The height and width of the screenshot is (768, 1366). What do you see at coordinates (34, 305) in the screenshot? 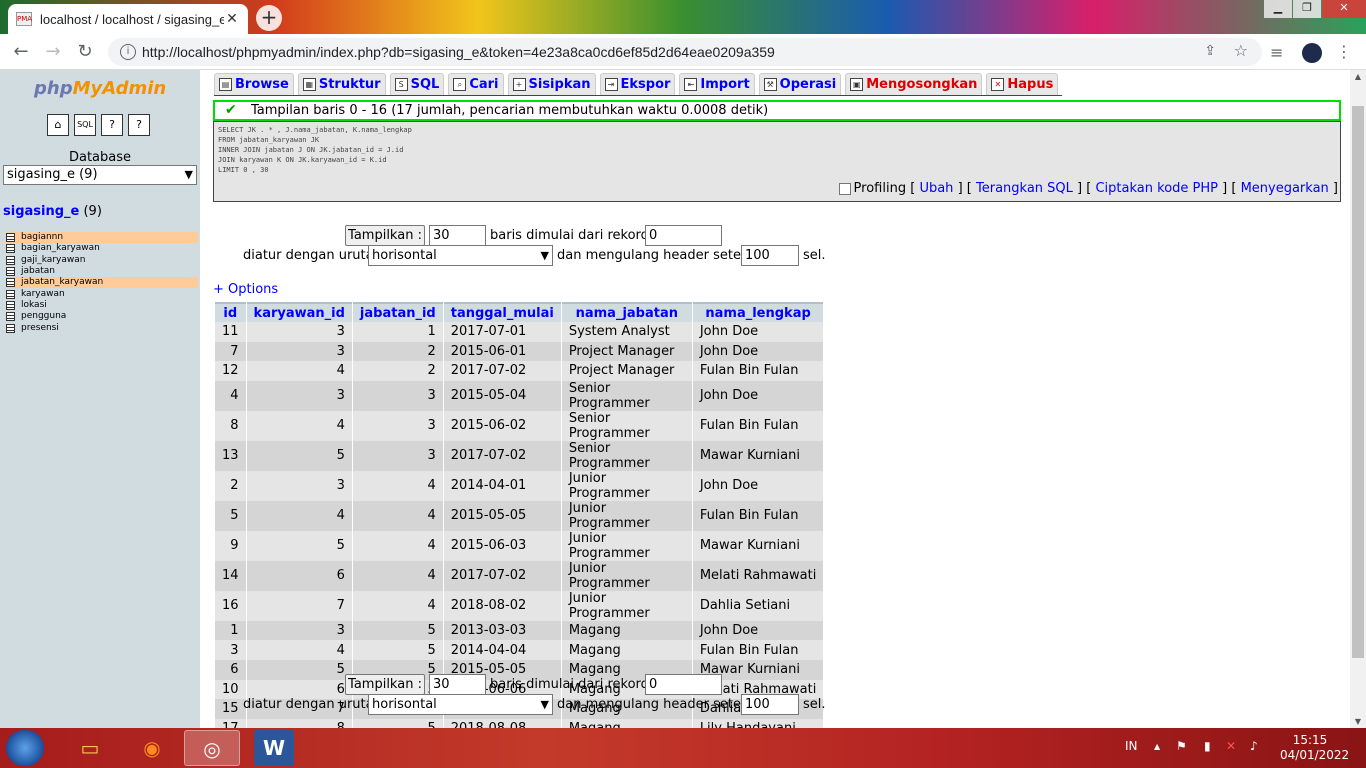
I see `table-item-label: lokasi` at bounding box center [34, 305].